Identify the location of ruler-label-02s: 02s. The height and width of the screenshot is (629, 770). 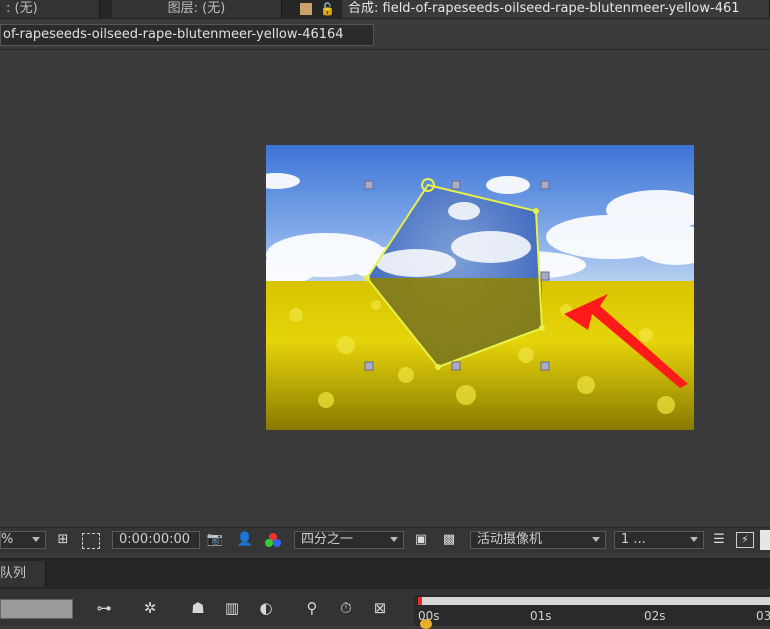
(655, 616).